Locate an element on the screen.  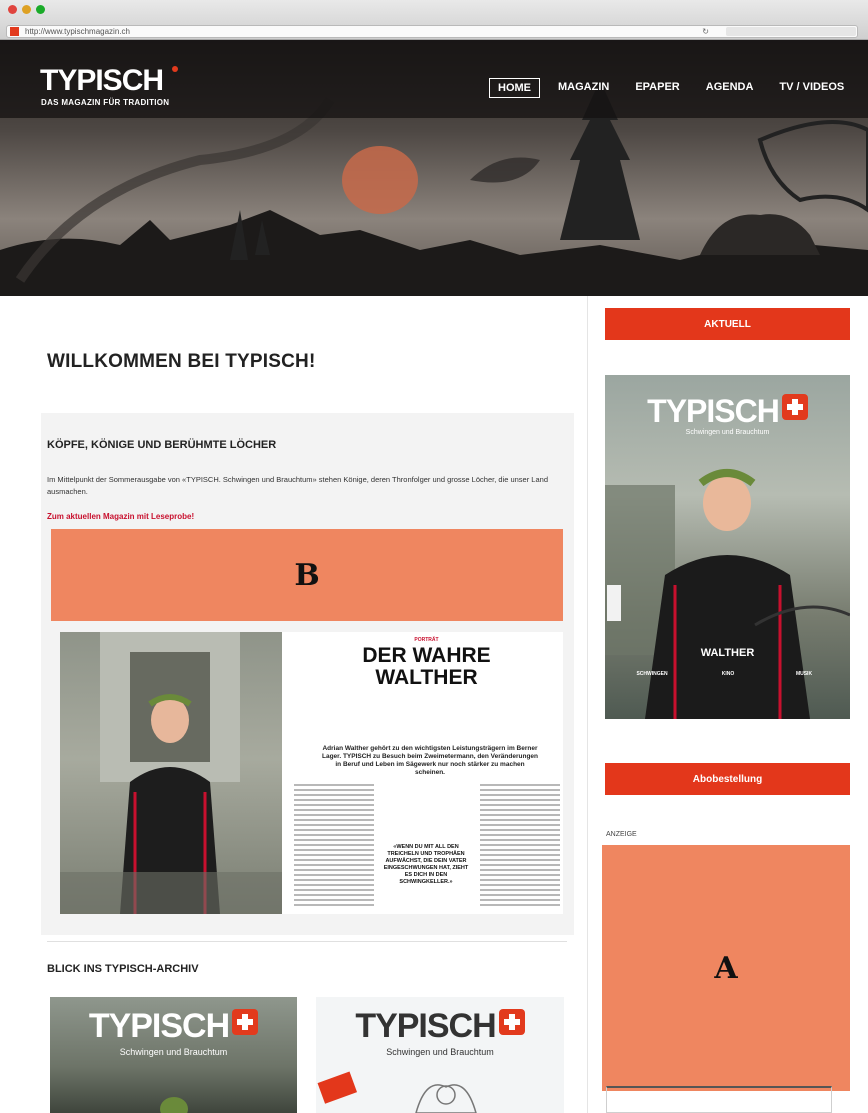
article-column-left is located at coordinates (334, 846).